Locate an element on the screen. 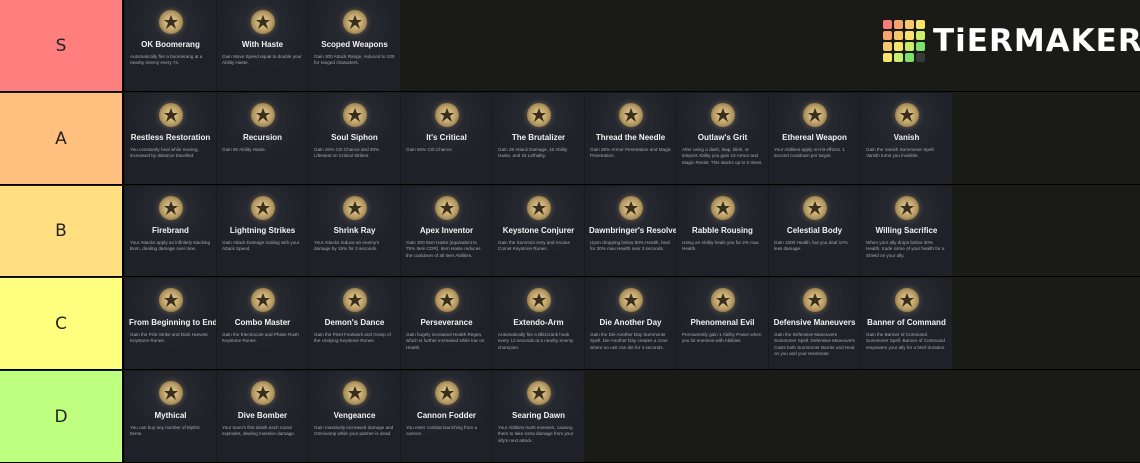  extendo-arm-icon is located at coordinates (538, 300).